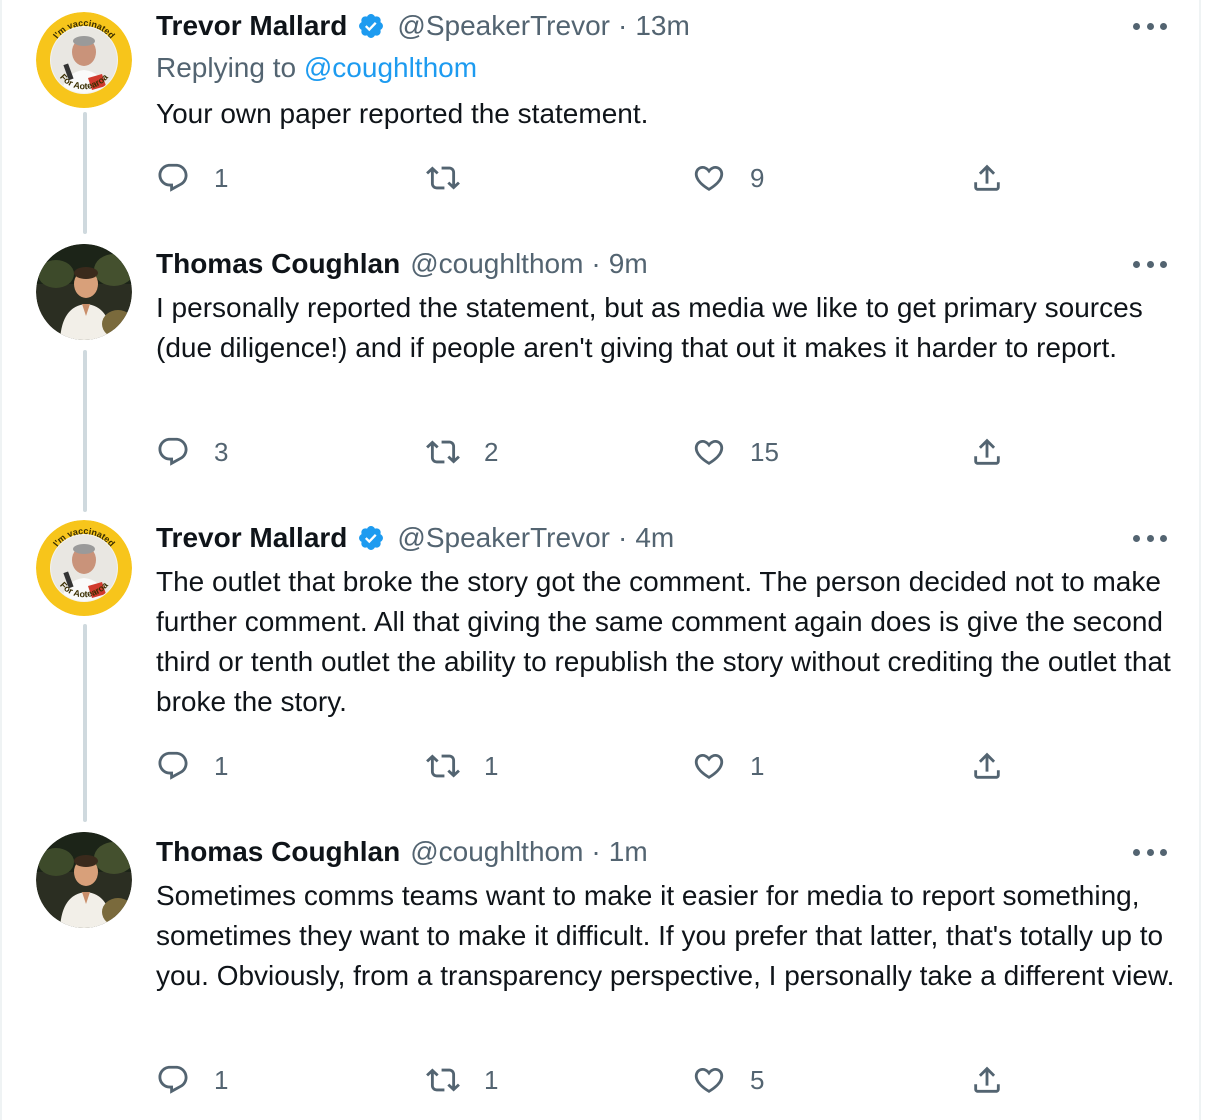 Image resolution: width=1218 pixels, height=1120 pixels. I want to click on retweet-button: 2, so click(462, 452).